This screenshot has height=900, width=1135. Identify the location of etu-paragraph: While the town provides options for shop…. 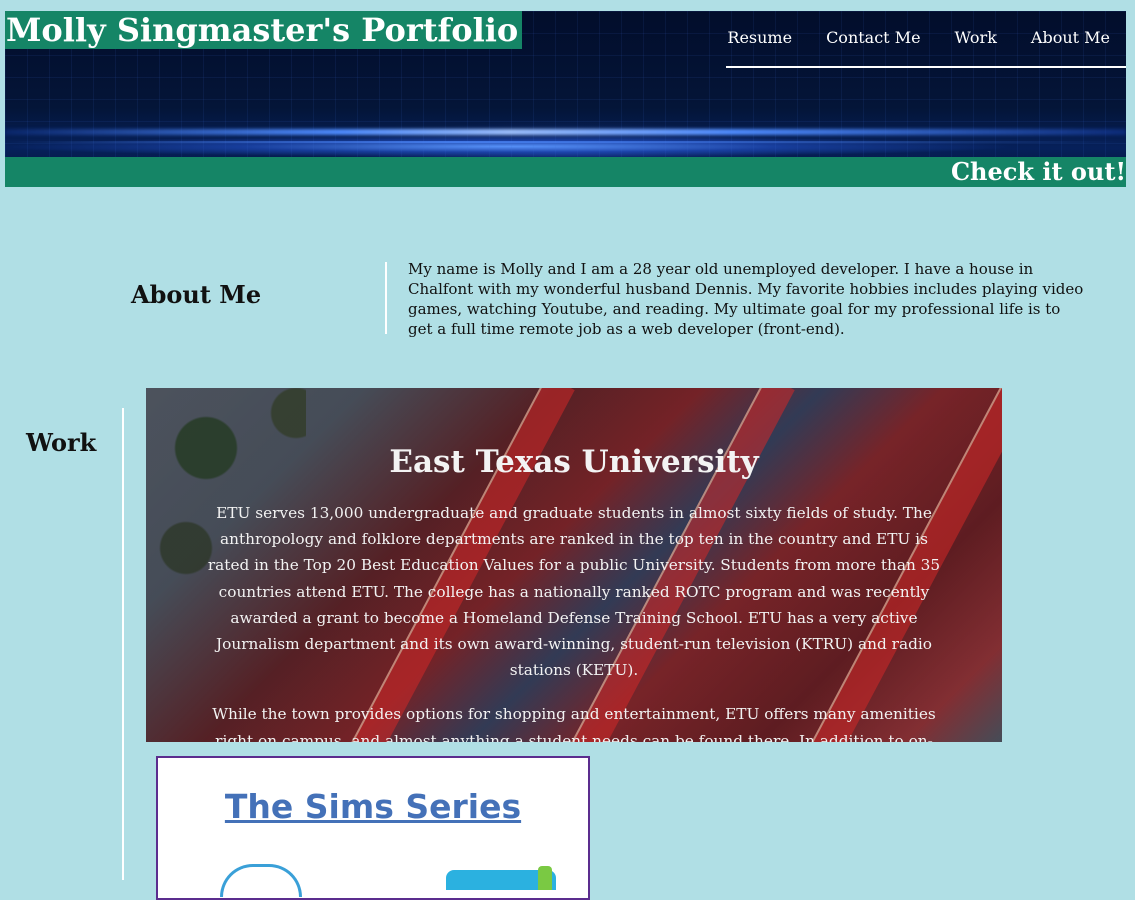
(574, 723).